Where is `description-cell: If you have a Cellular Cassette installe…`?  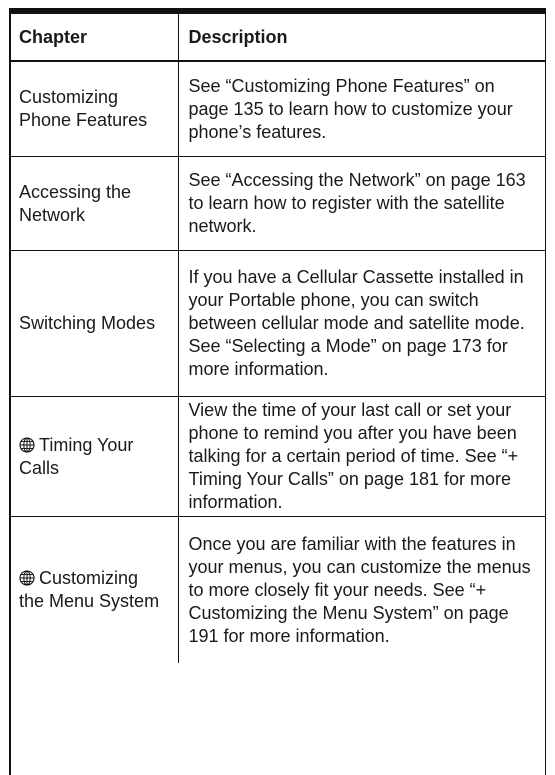
description-cell: If you have a Cellular Cassette installe… is located at coordinates (361, 323).